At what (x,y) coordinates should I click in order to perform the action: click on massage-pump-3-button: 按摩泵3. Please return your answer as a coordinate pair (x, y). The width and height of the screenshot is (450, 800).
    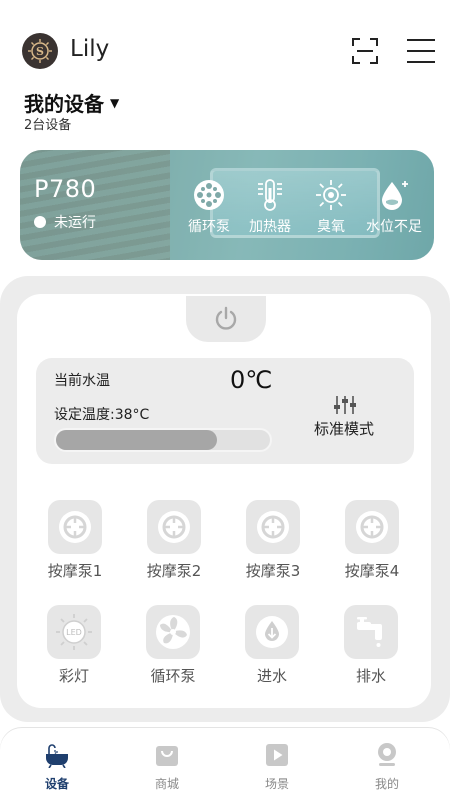
    Looking at the image, I should click on (273, 540).